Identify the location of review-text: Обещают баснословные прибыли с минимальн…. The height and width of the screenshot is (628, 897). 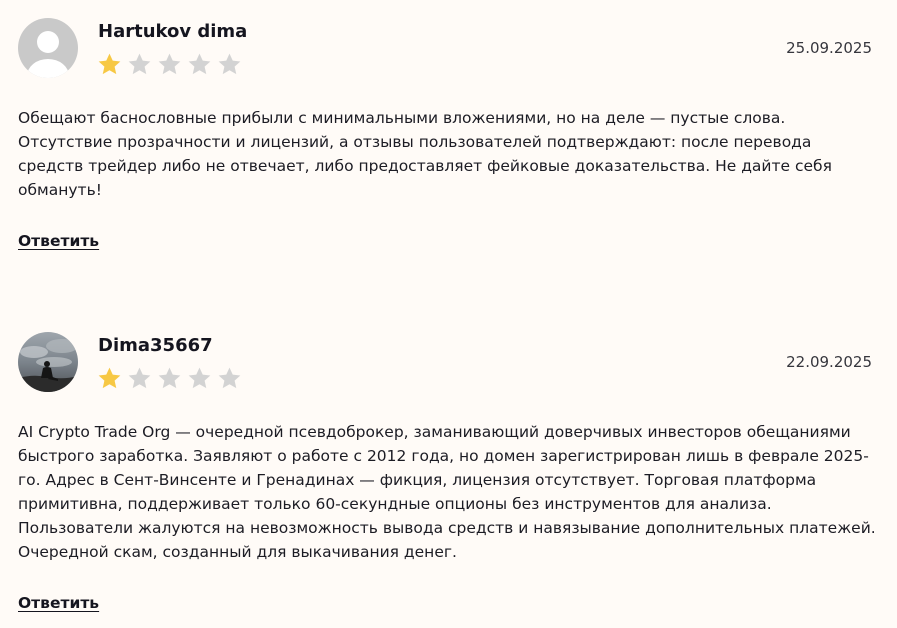
(425, 154).